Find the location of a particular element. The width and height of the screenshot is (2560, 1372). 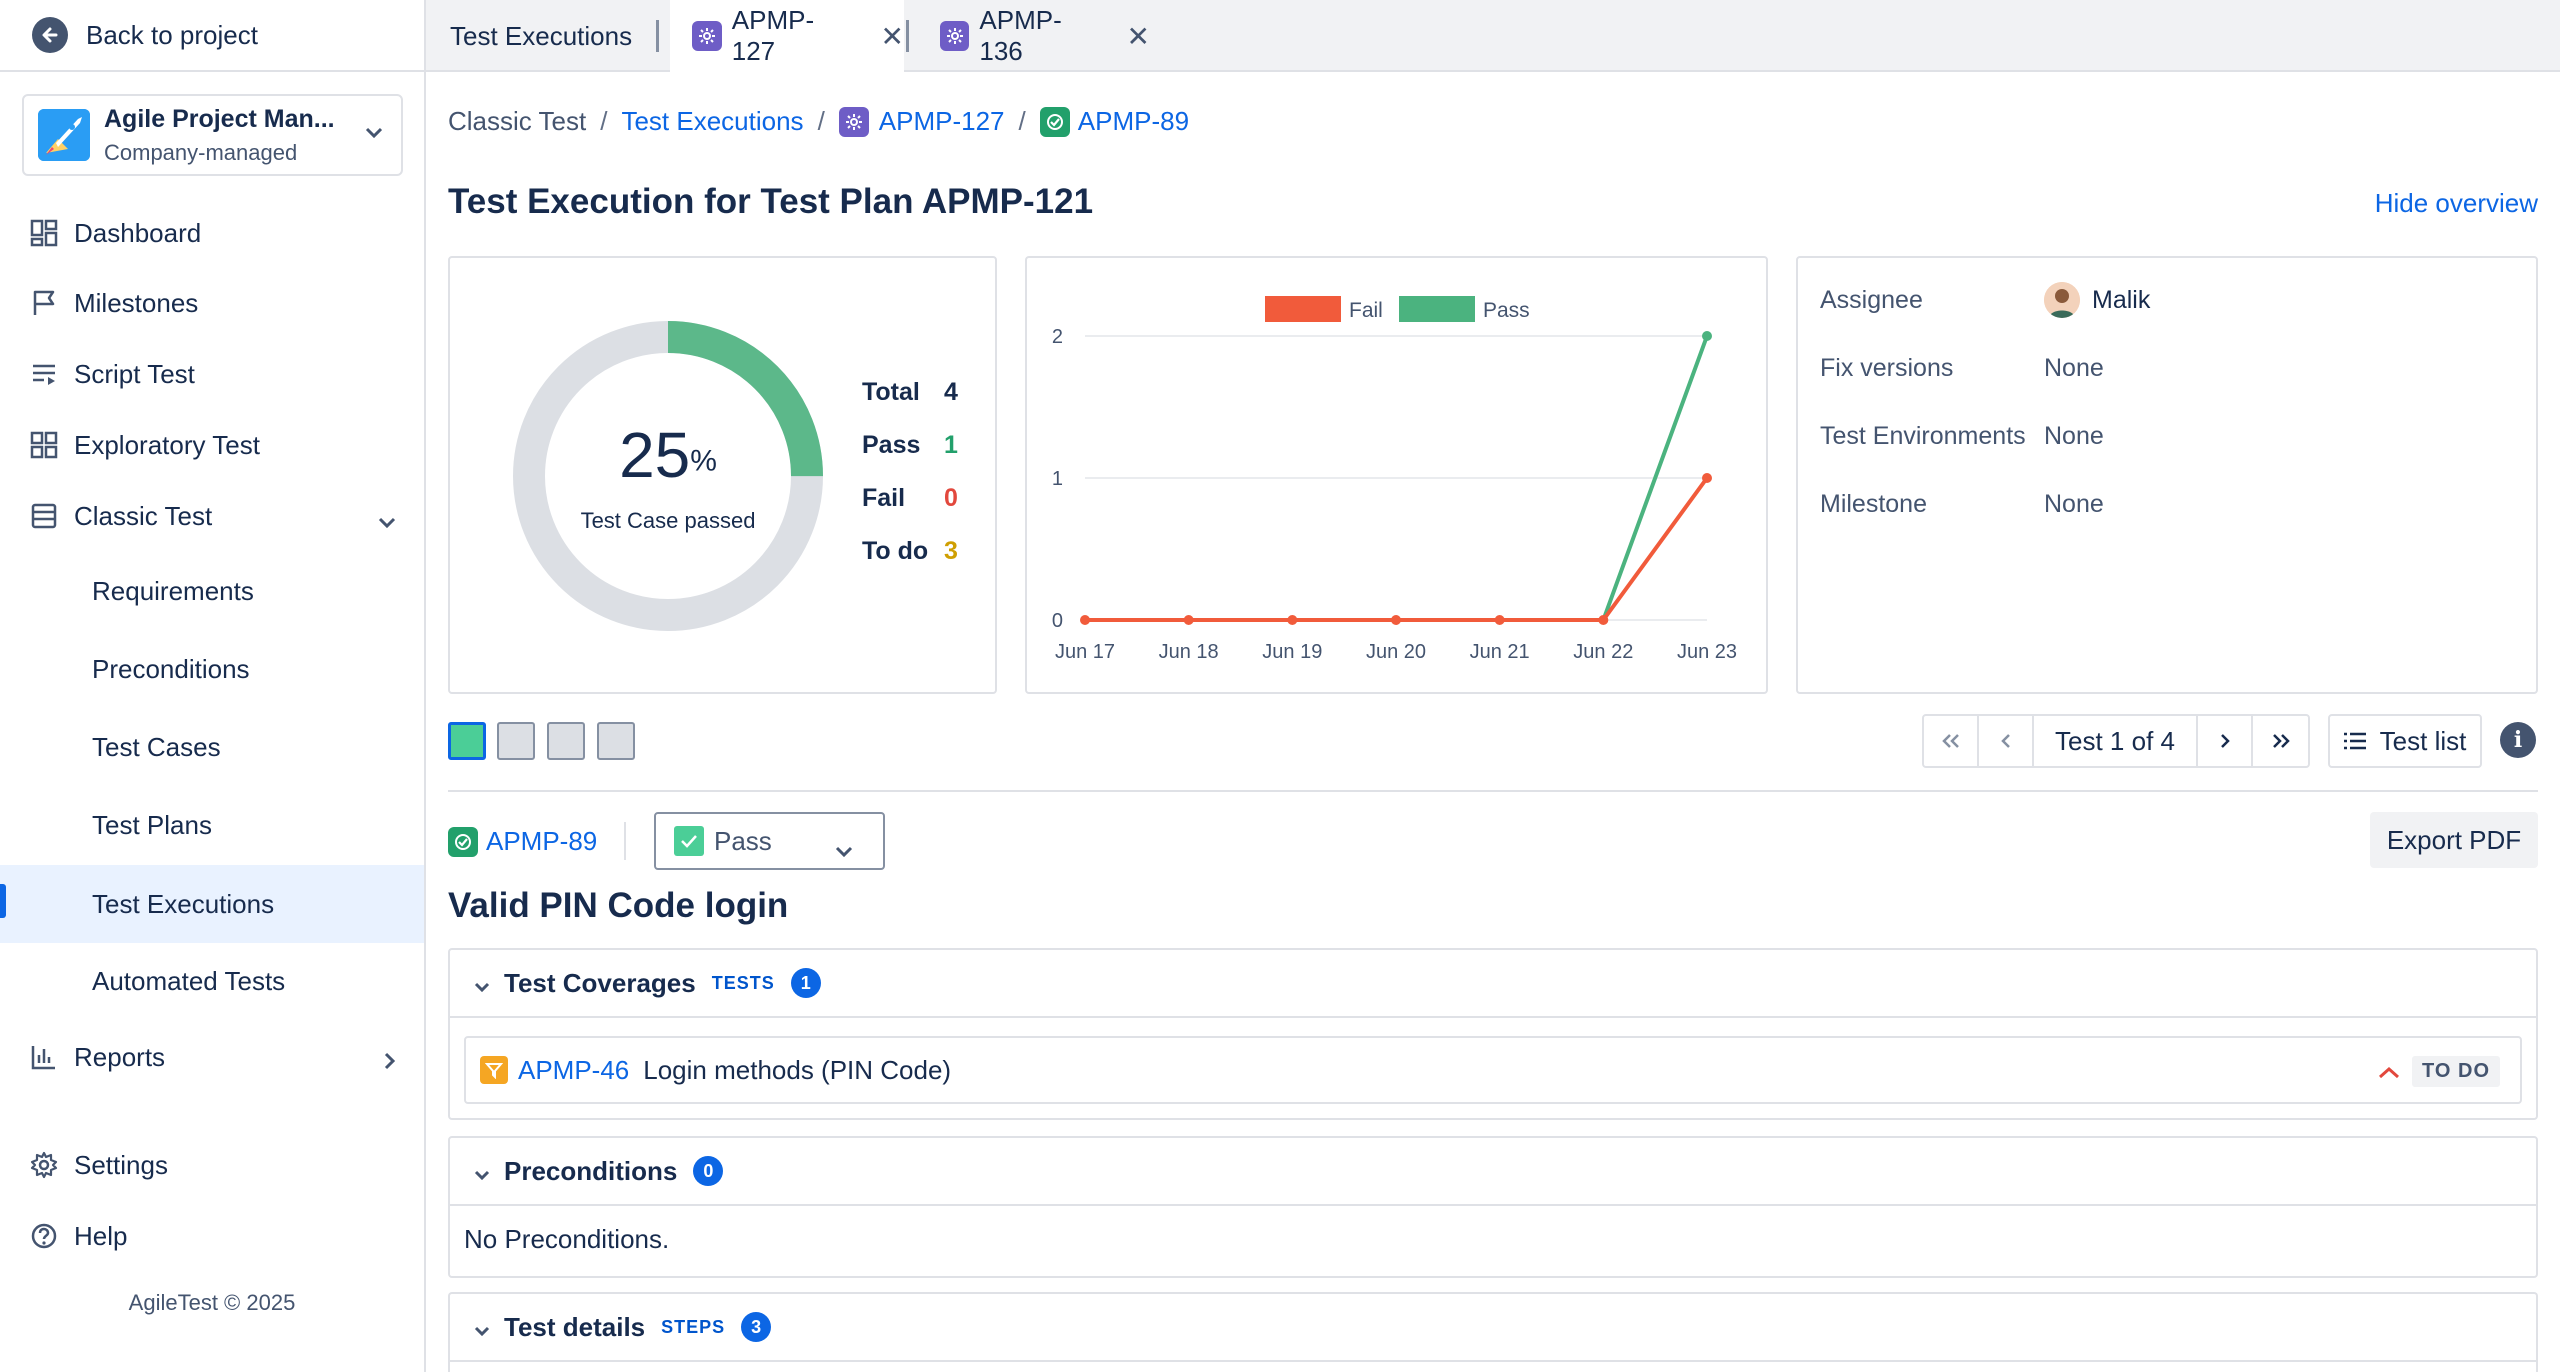

sidebar-item-test-executions: Test Executions is located at coordinates (212, 904).